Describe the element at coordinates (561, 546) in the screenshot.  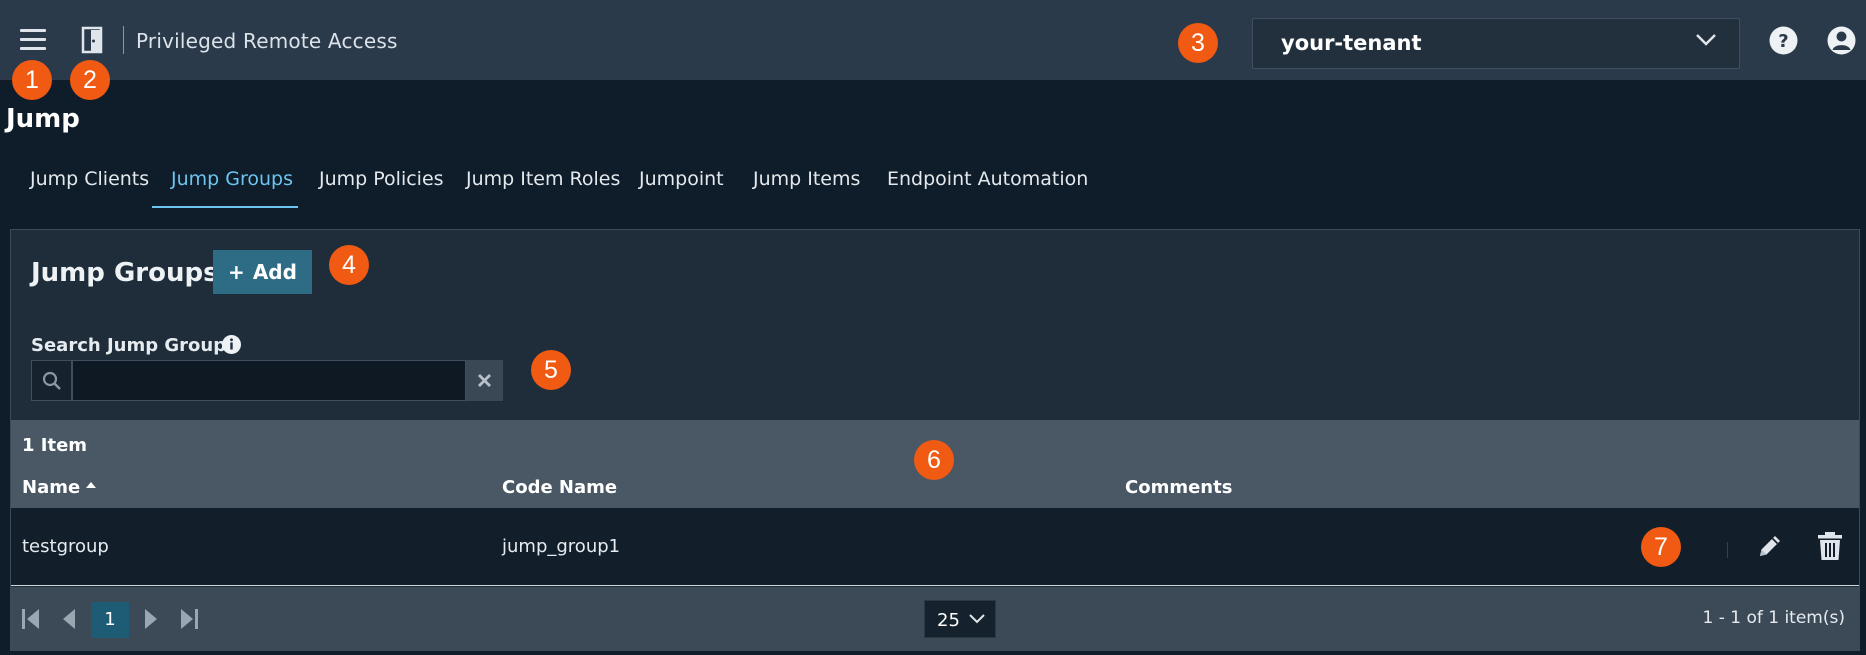
I see `cell-code-name: jump_group1` at that location.